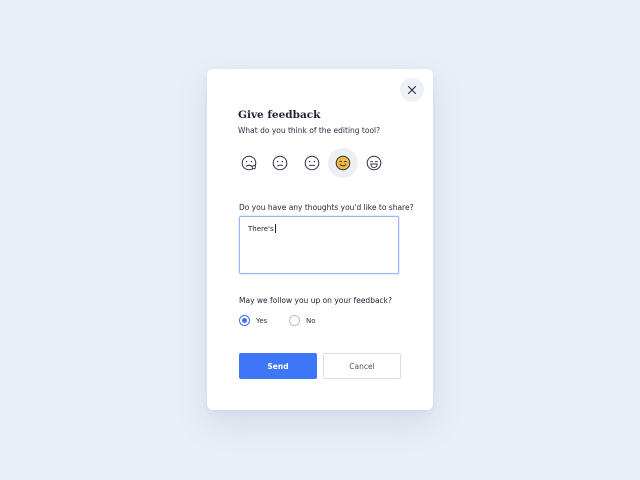 This screenshot has height=480, width=640. What do you see at coordinates (261, 229) in the screenshot?
I see `thoughts-text: There's` at bounding box center [261, 229].